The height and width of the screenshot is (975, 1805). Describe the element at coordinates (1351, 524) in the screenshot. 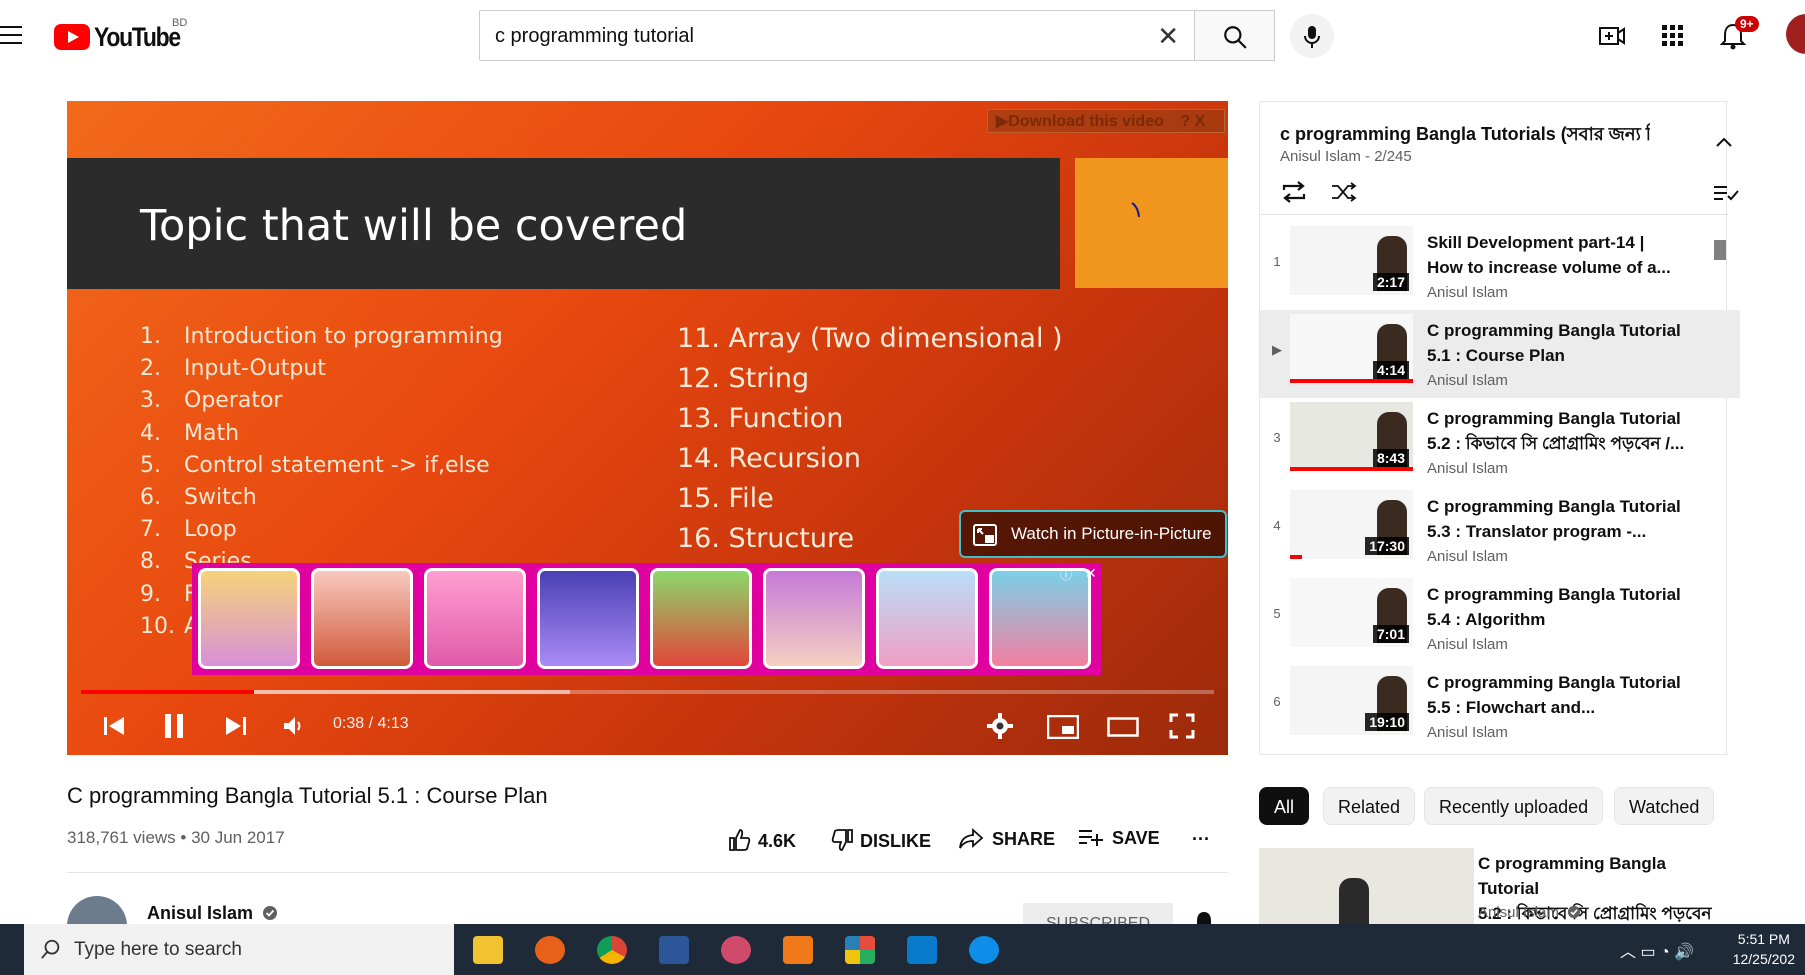

I see `playlist-item-thumbnail: 17:30` at that location.